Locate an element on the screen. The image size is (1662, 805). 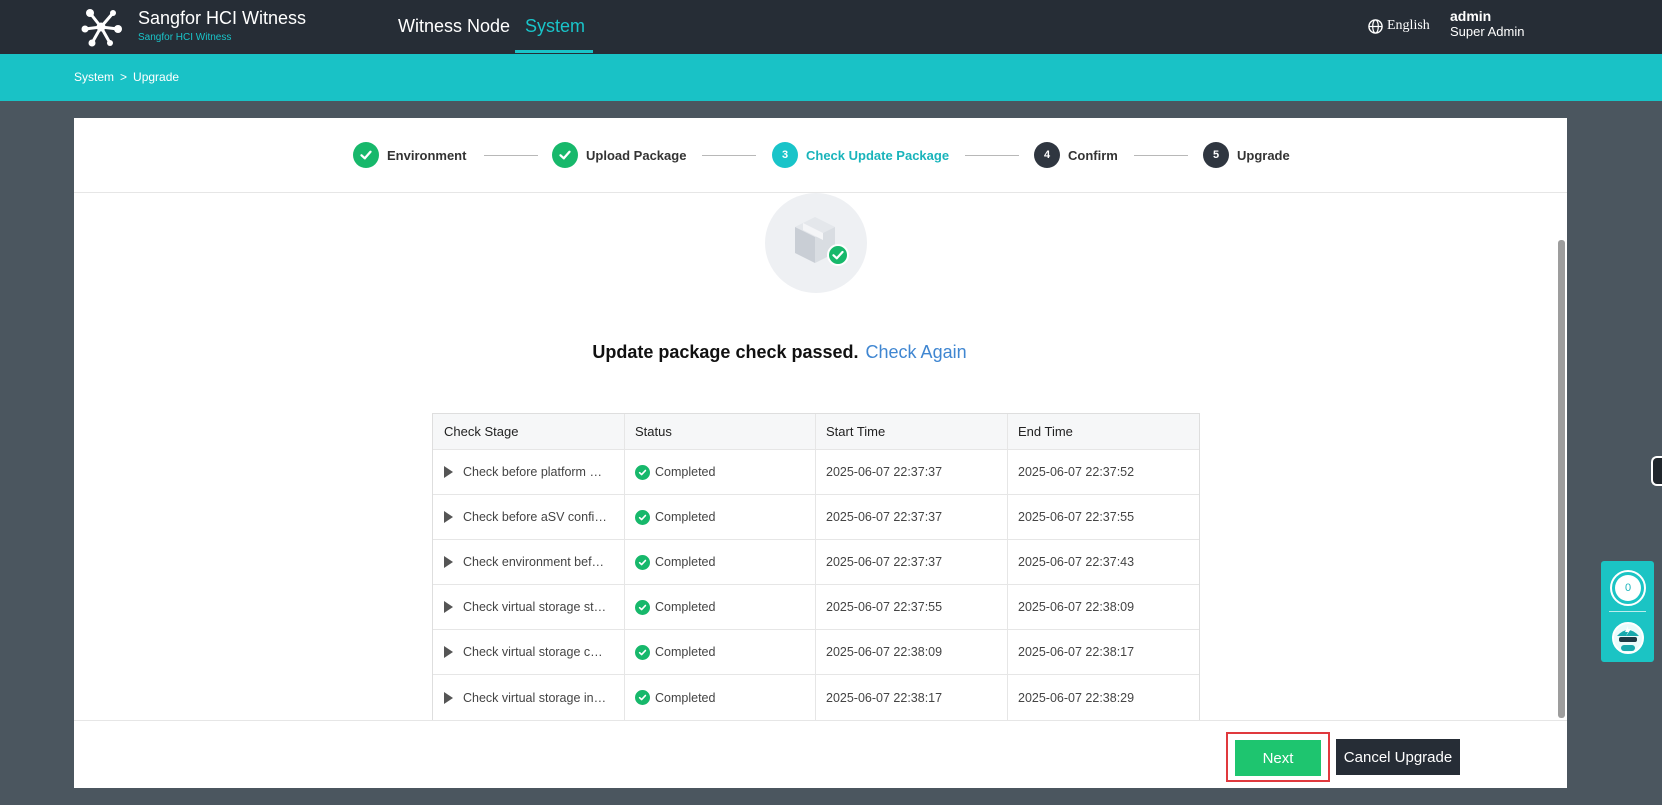
app-subtitle: Sangfor HCI Witness is located at coordinates (185, 37).